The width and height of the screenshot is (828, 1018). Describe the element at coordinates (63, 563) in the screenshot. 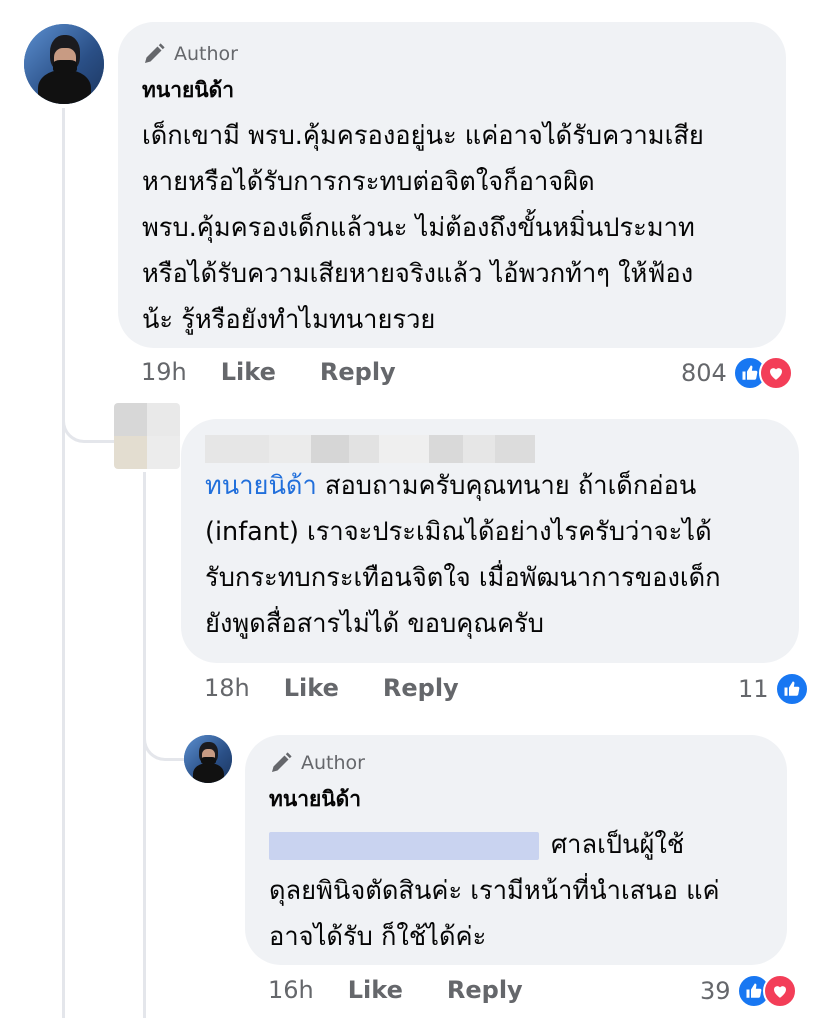

I see `thread-line` at that location.